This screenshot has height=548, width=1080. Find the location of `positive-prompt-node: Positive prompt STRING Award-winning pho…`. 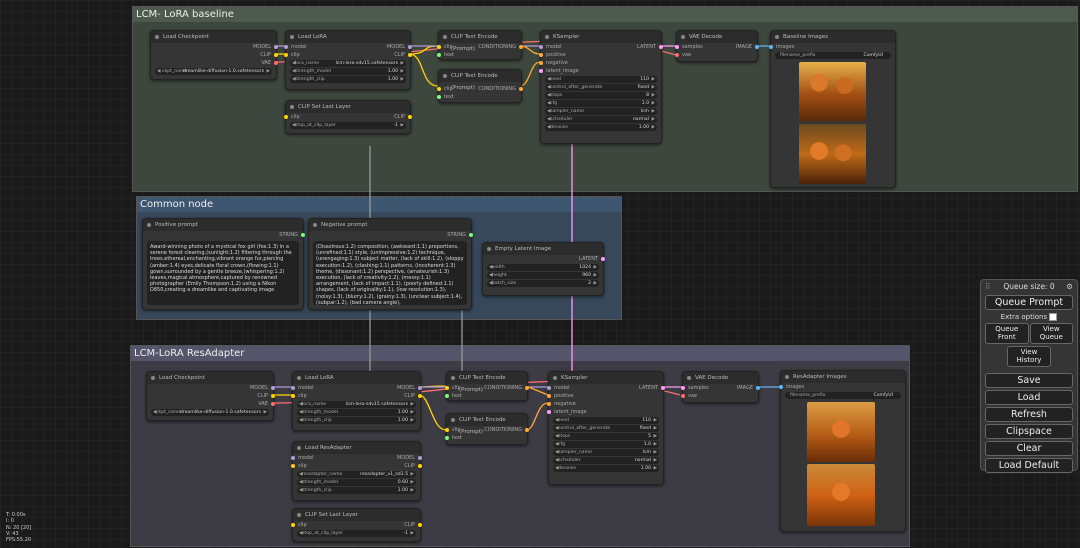

positive-prompt-node: Positive prompt STRING Award-winning pho… is located at coordinates (223, 264).